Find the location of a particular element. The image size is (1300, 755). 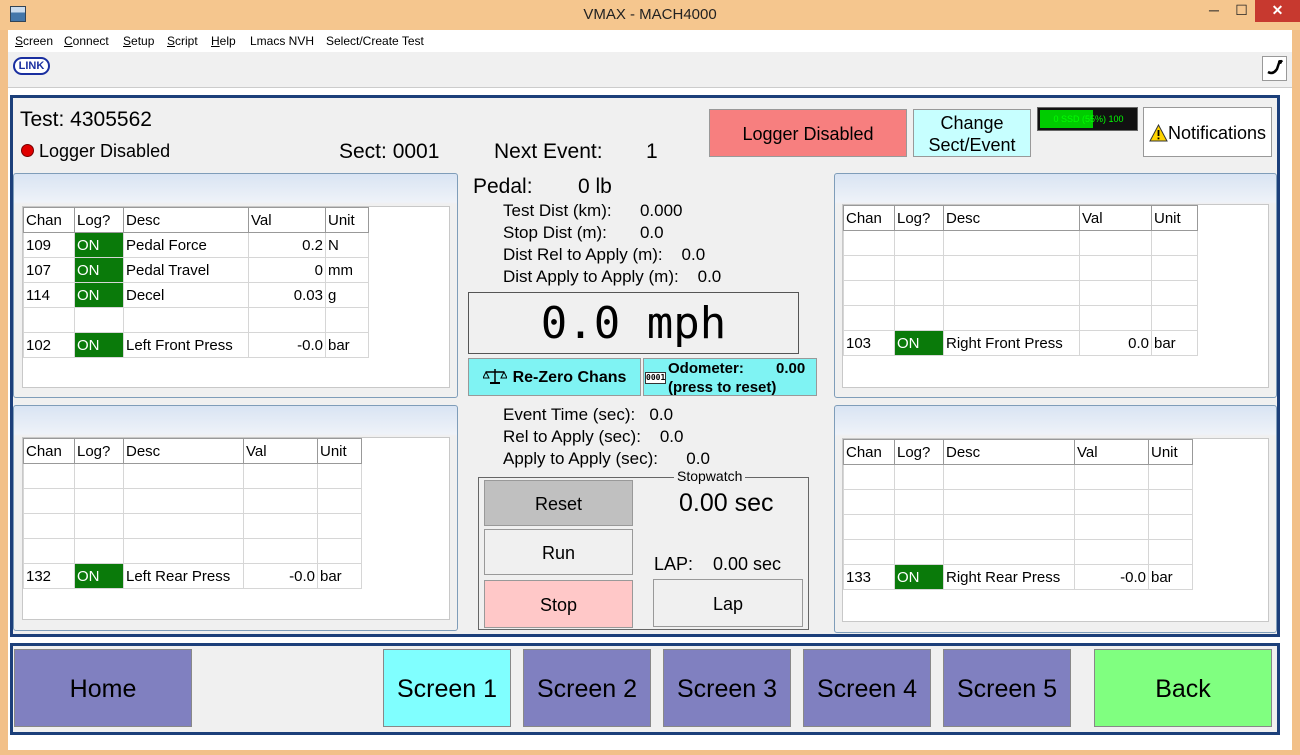

table-row: 133 ON Right Rear Press -0.0 bar is located at coordinates (1018, 577).